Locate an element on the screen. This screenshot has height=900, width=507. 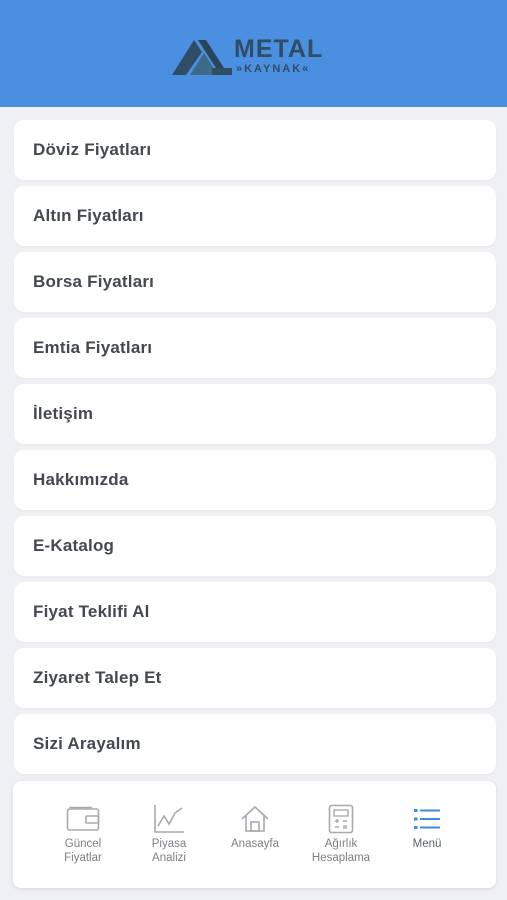
menu-item-altin-fiyatlari: Altın Fiyatları is located at coordinates (255, 216).